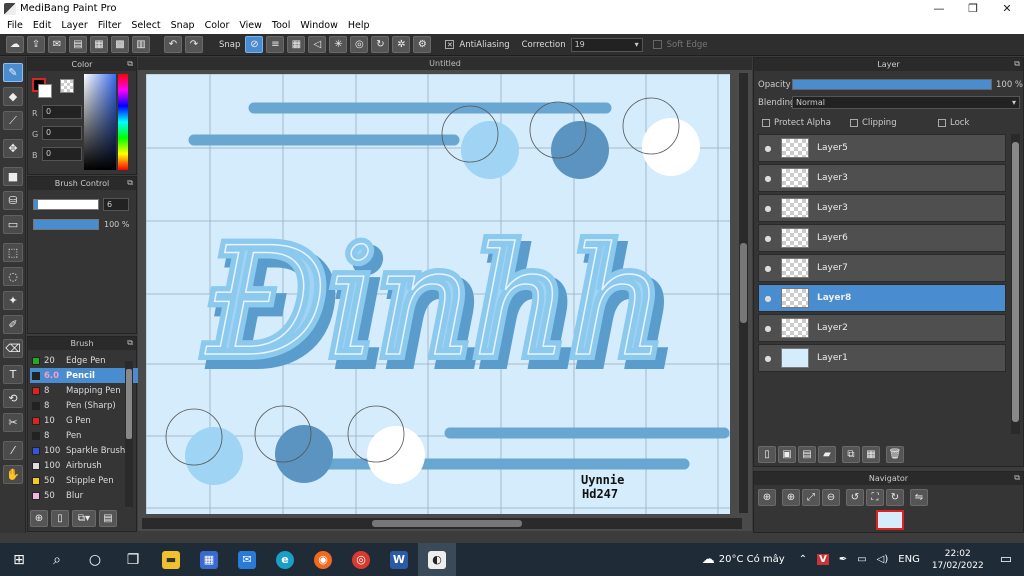  Describe the element at coordinates (1006, 559) in the screenshot. I see `notification-icon: ▭` at that location.